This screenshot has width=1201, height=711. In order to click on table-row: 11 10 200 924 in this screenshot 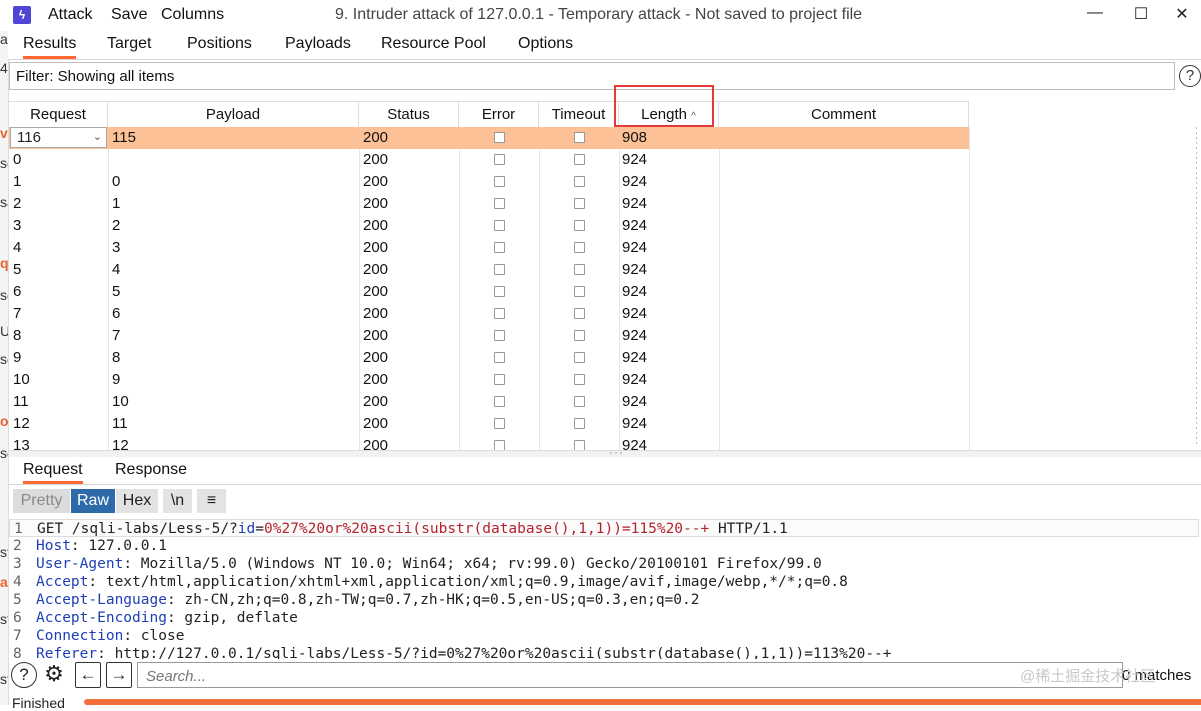, I will do `click(489, 402)`.